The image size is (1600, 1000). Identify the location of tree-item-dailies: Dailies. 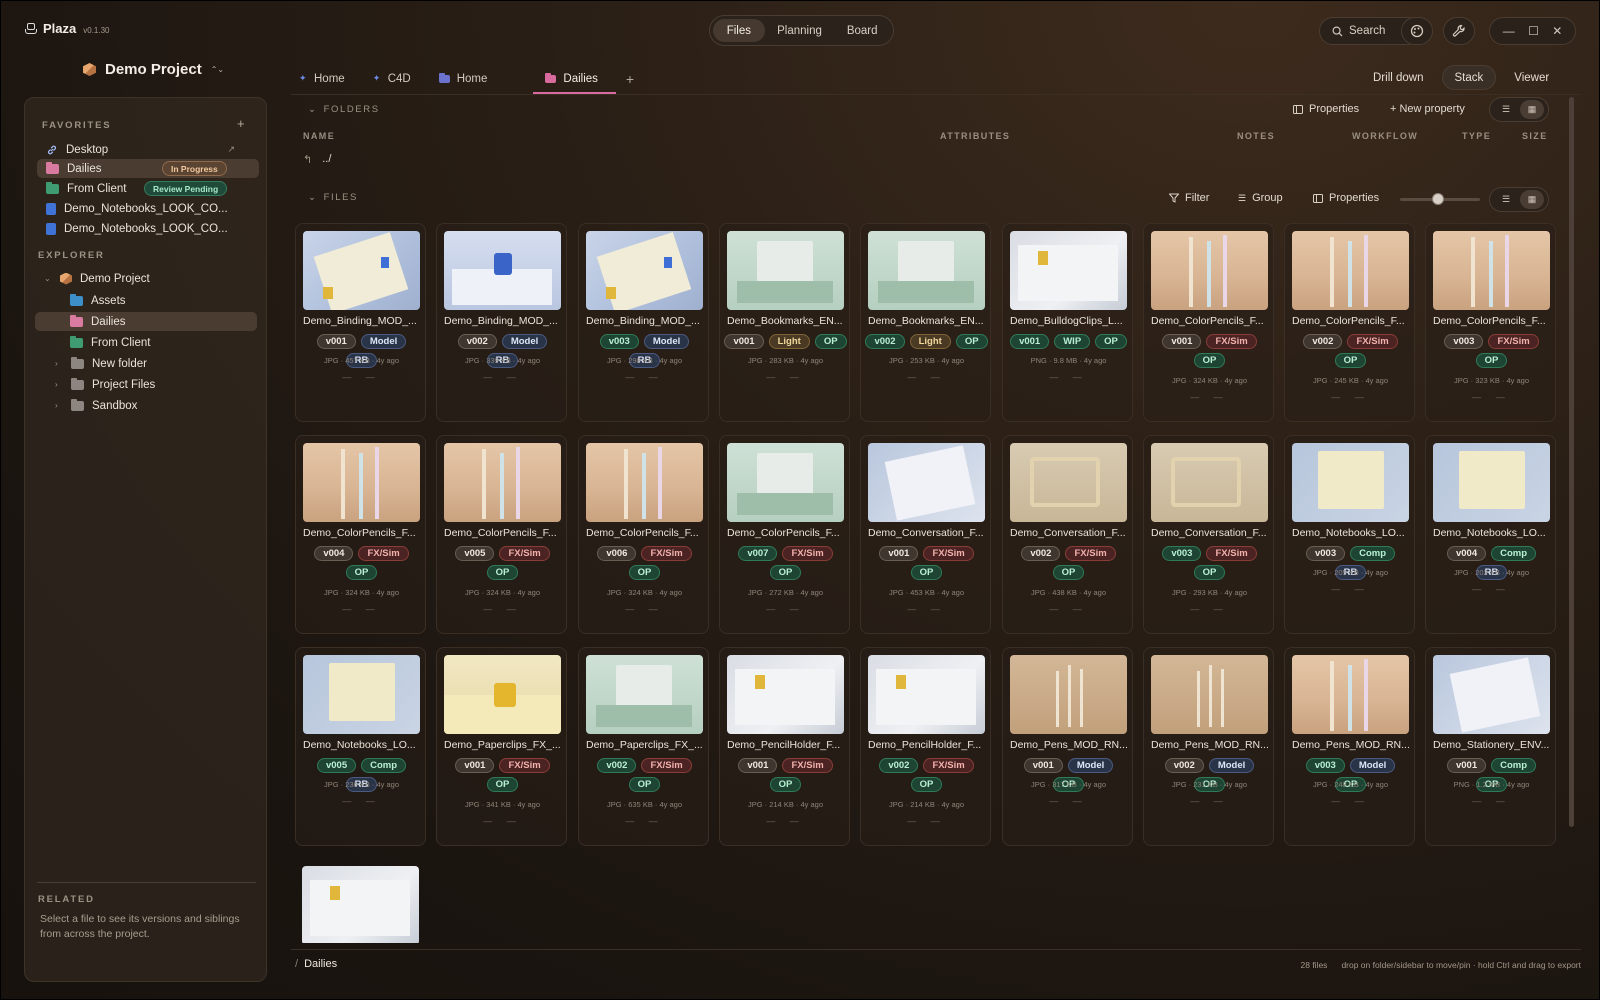
(146, 321).